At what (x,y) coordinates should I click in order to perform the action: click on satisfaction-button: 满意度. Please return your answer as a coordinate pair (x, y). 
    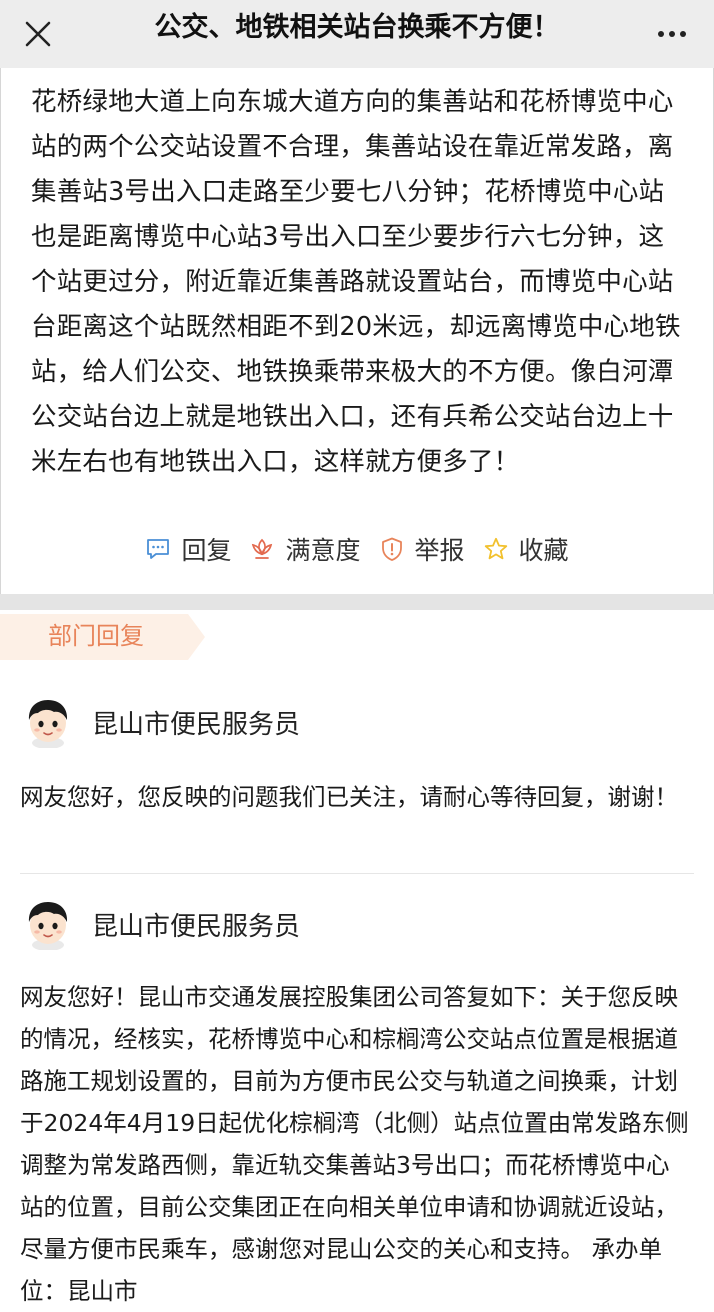
    Looking at the image, I should click on (305, 549).